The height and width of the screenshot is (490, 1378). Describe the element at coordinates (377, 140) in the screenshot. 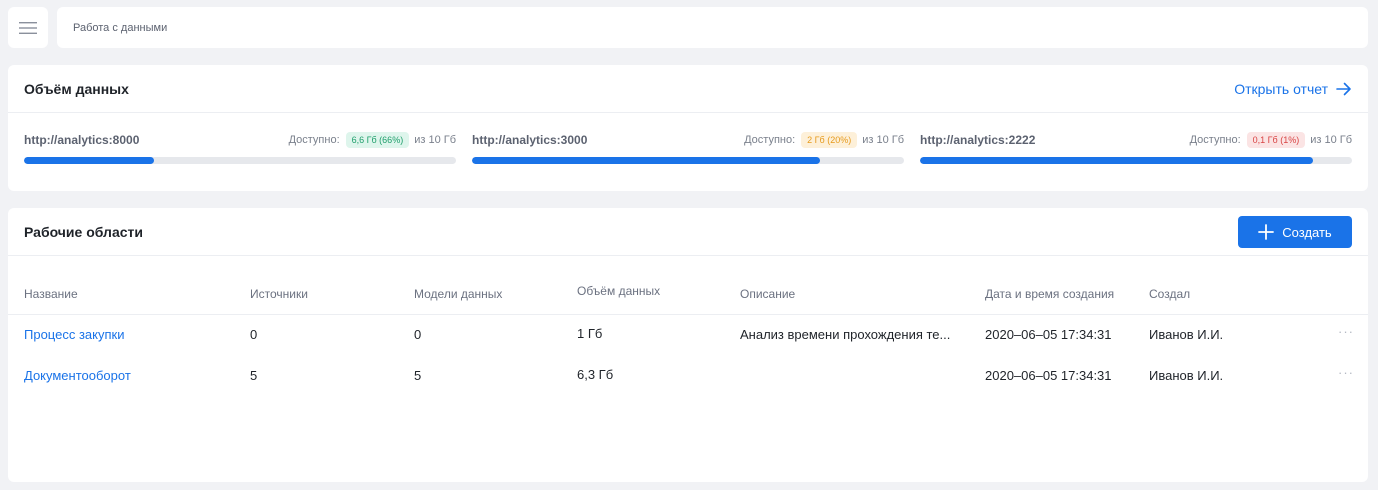

I see `available-badge: 6,6 Гб (66%)` at that location.